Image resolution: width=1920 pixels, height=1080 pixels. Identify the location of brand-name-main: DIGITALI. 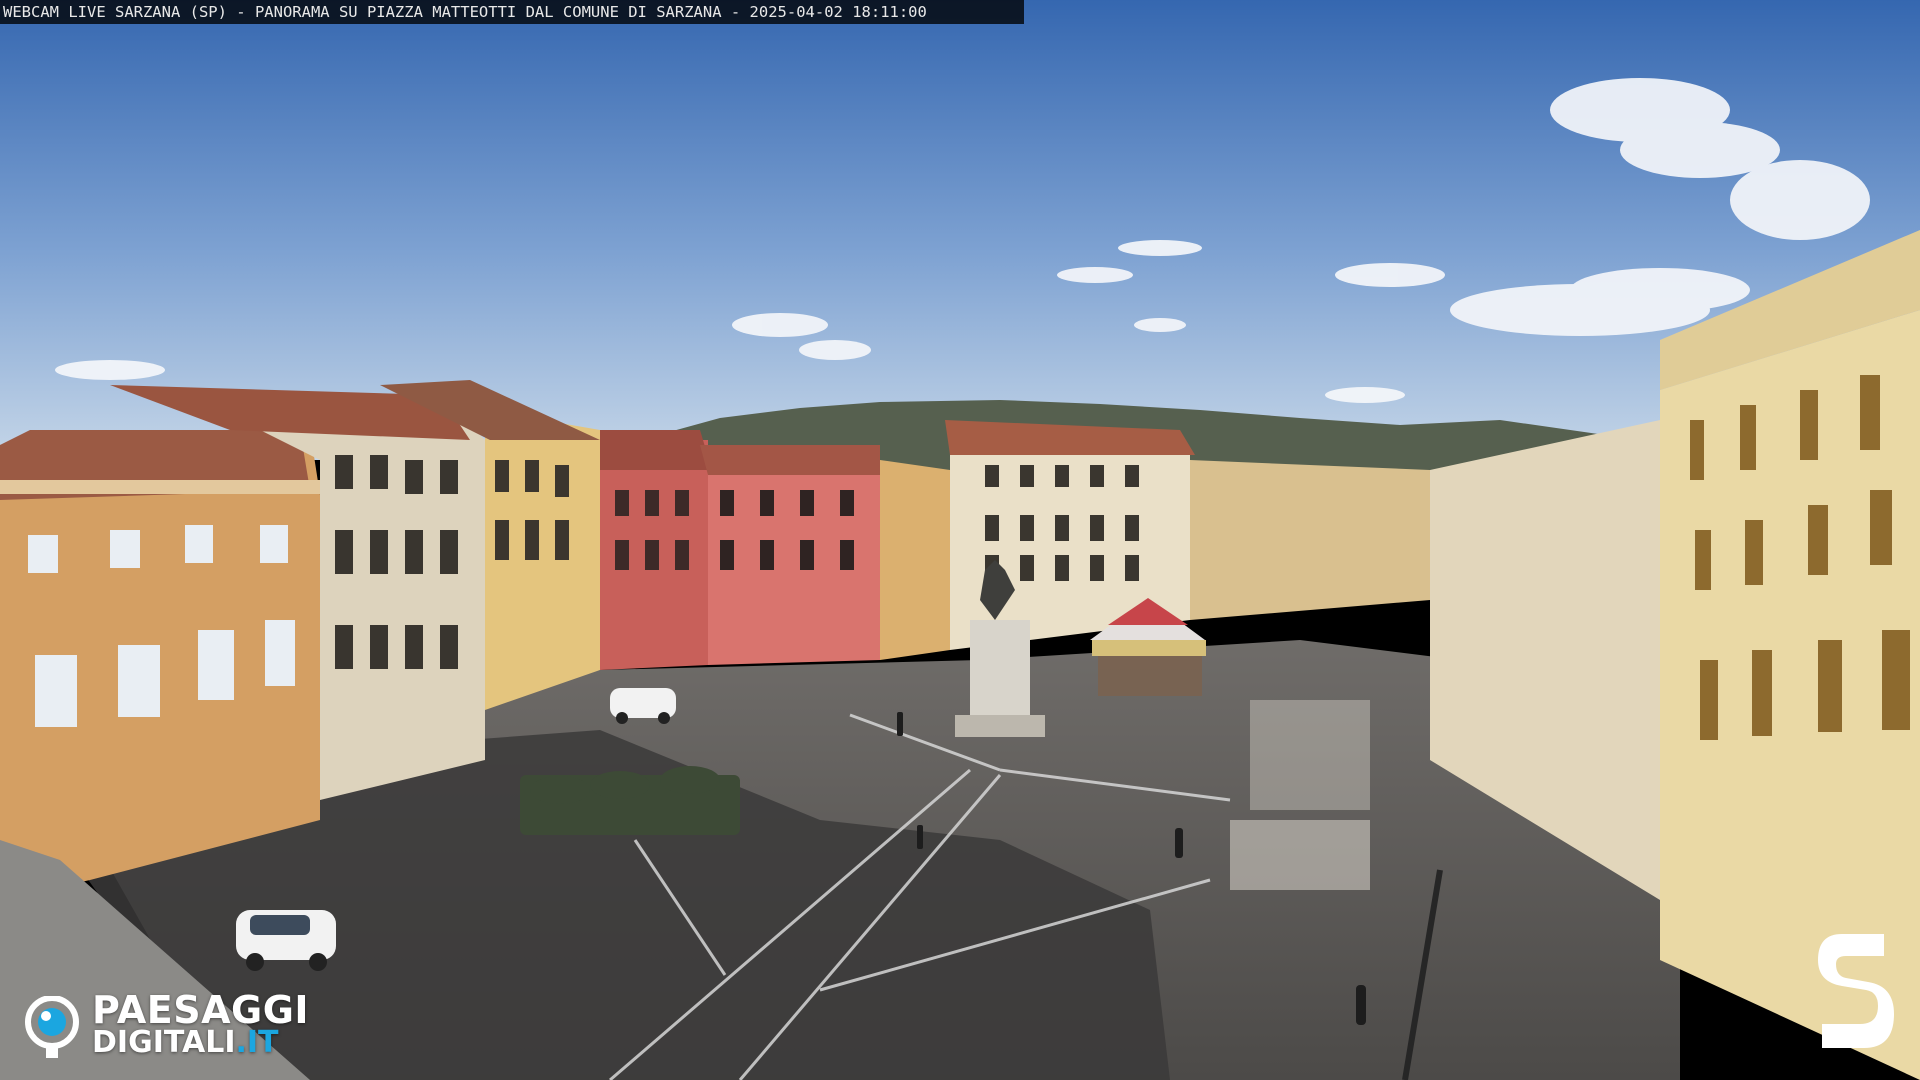
(164, 1042).